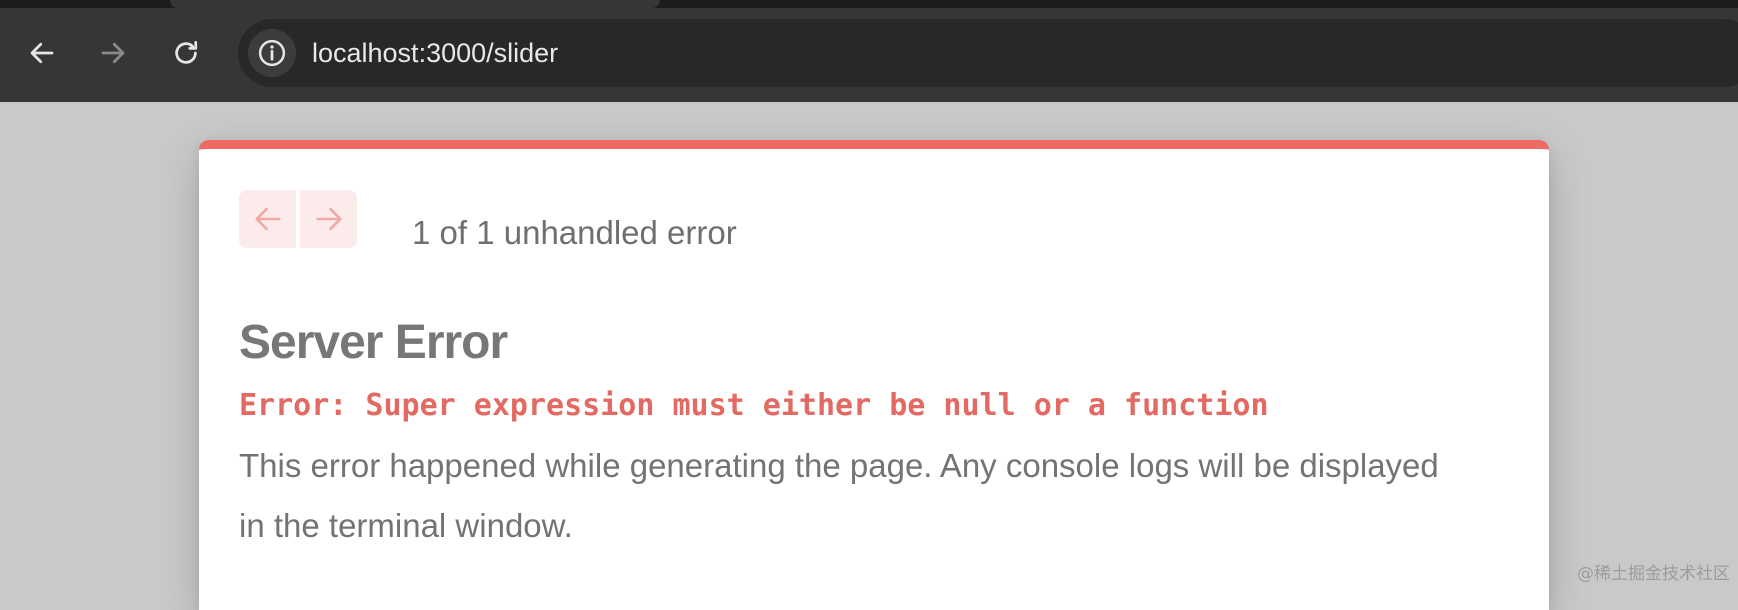 The image size is (1738, 610). I want to click on error-title: Server Error, so click(373, 342).